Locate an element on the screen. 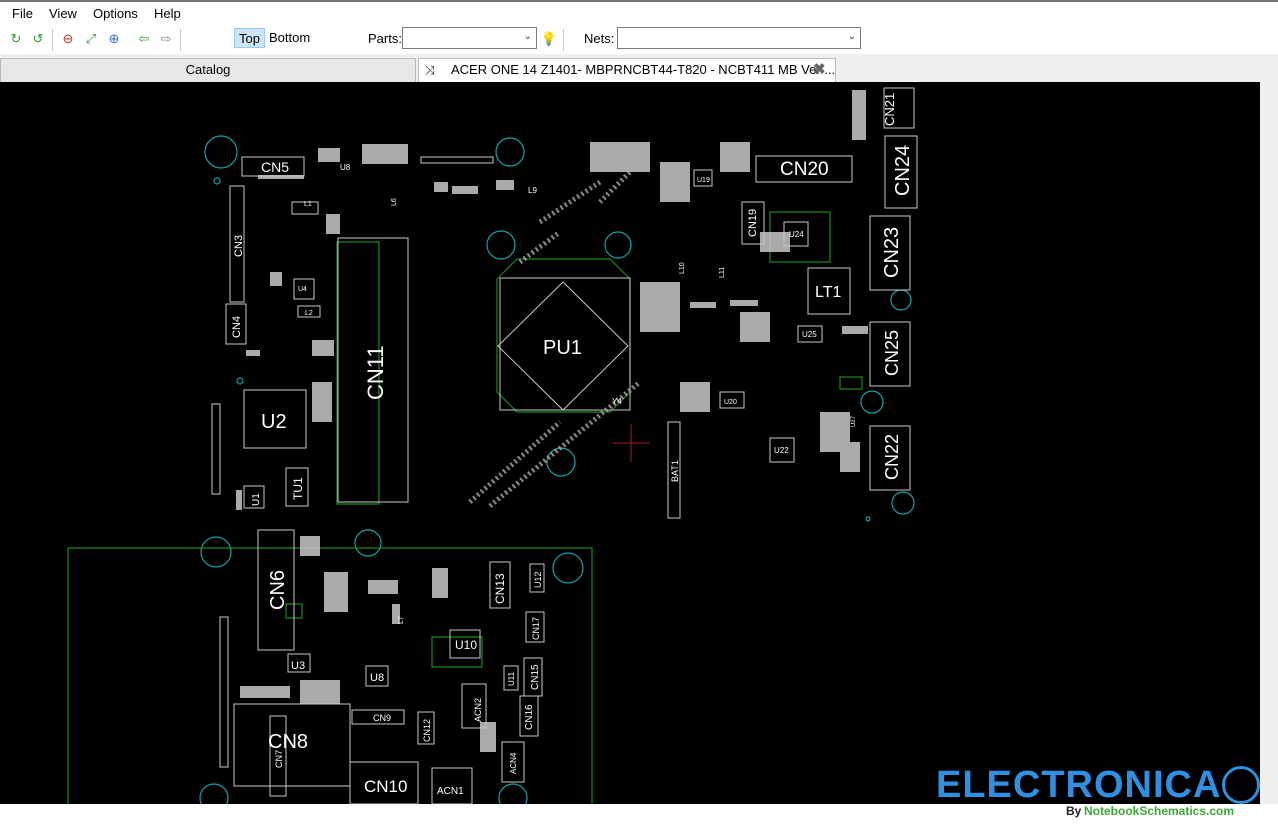 This screenshot has height=824, width=1278. label-u10: U10 is located at coordinates (466, 645).